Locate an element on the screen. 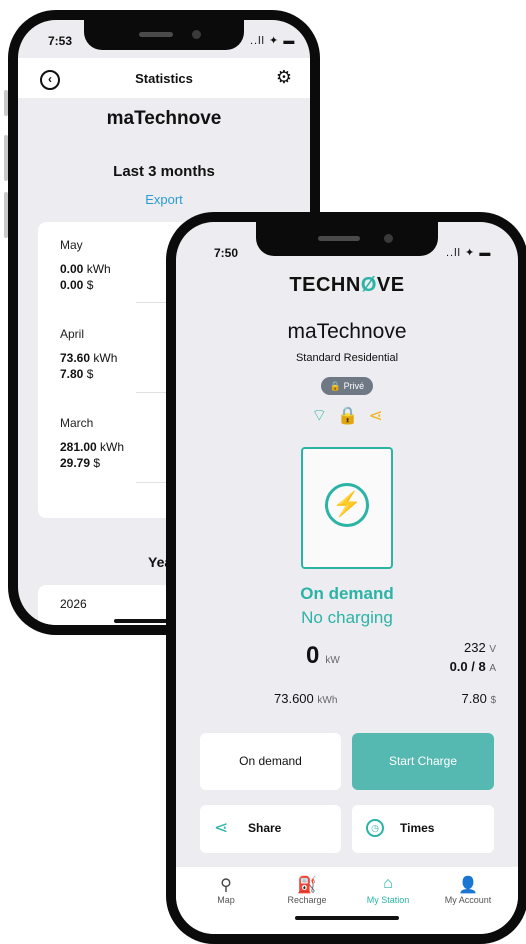  nav-map: ⚲ Map is located at coordinates (226, 890).